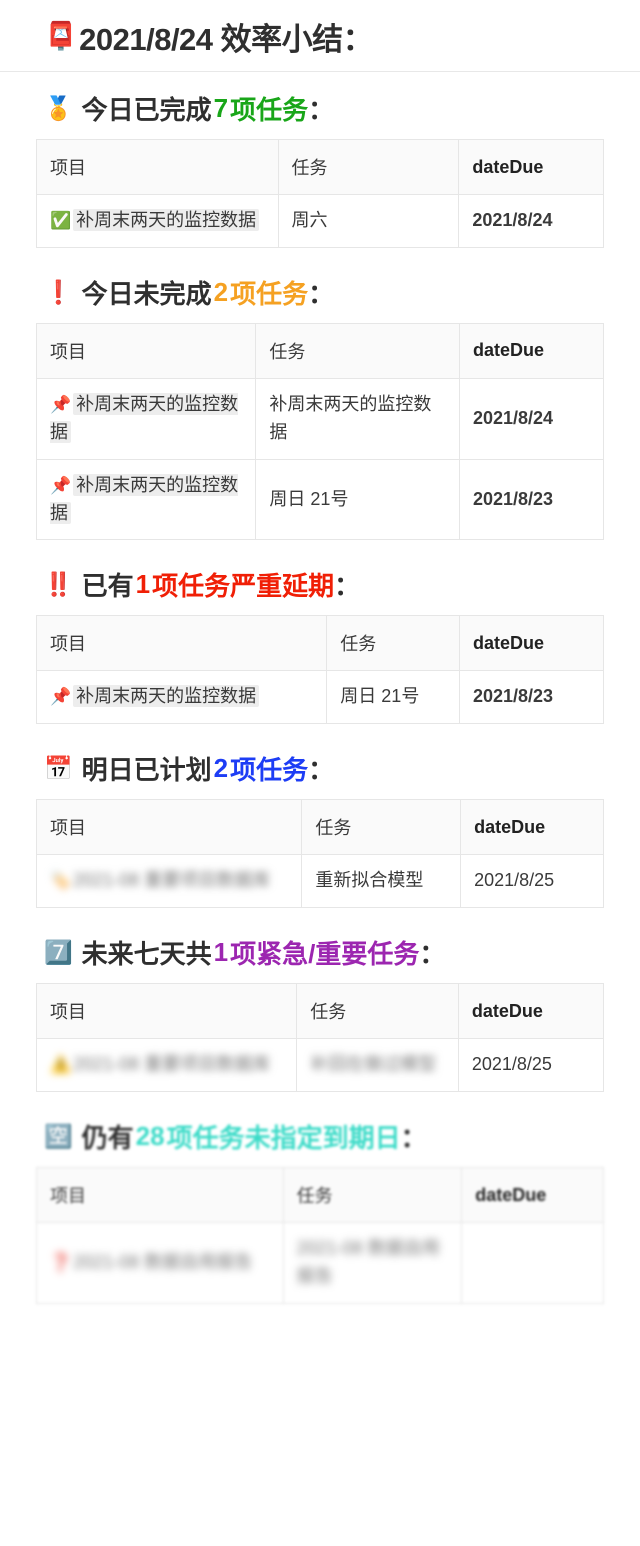  I want to click on section-heading: ‼️ 已有 1 项任务严重延期 ：, so click(320, 581).